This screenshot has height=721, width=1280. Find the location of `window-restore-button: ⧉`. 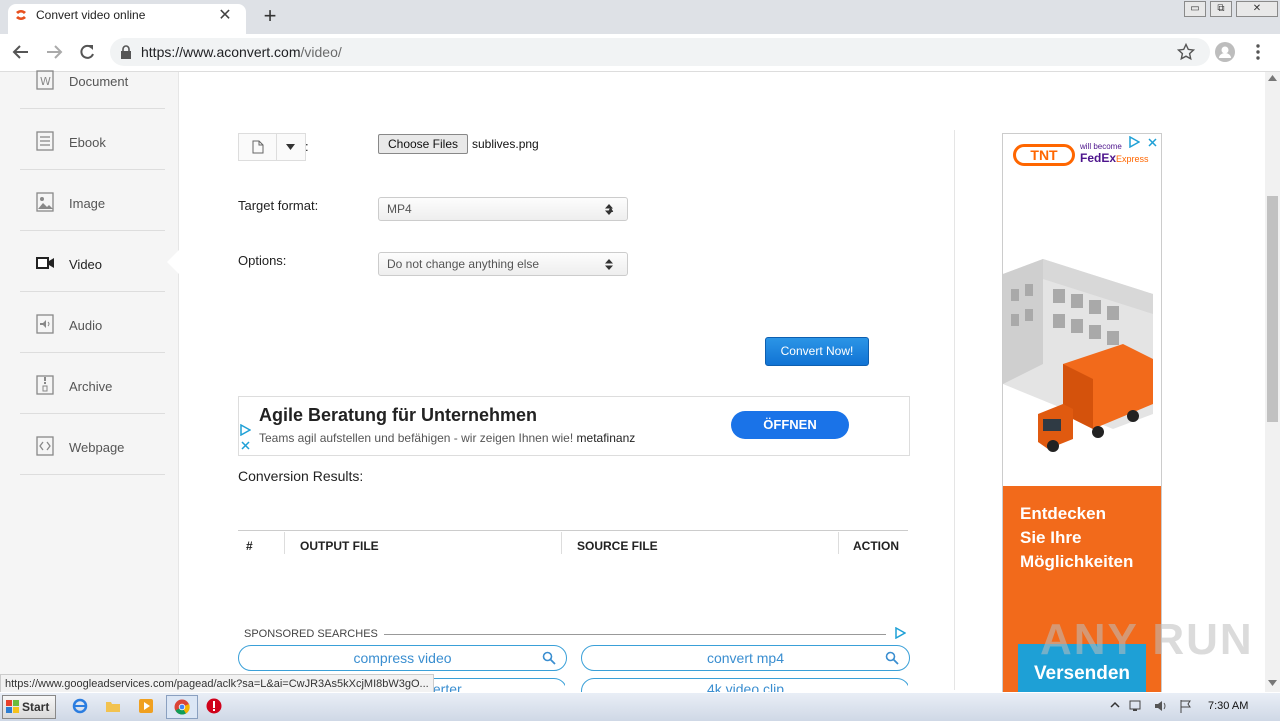

window-restore-button: ⧉ is located at coordinates (1221, 9).